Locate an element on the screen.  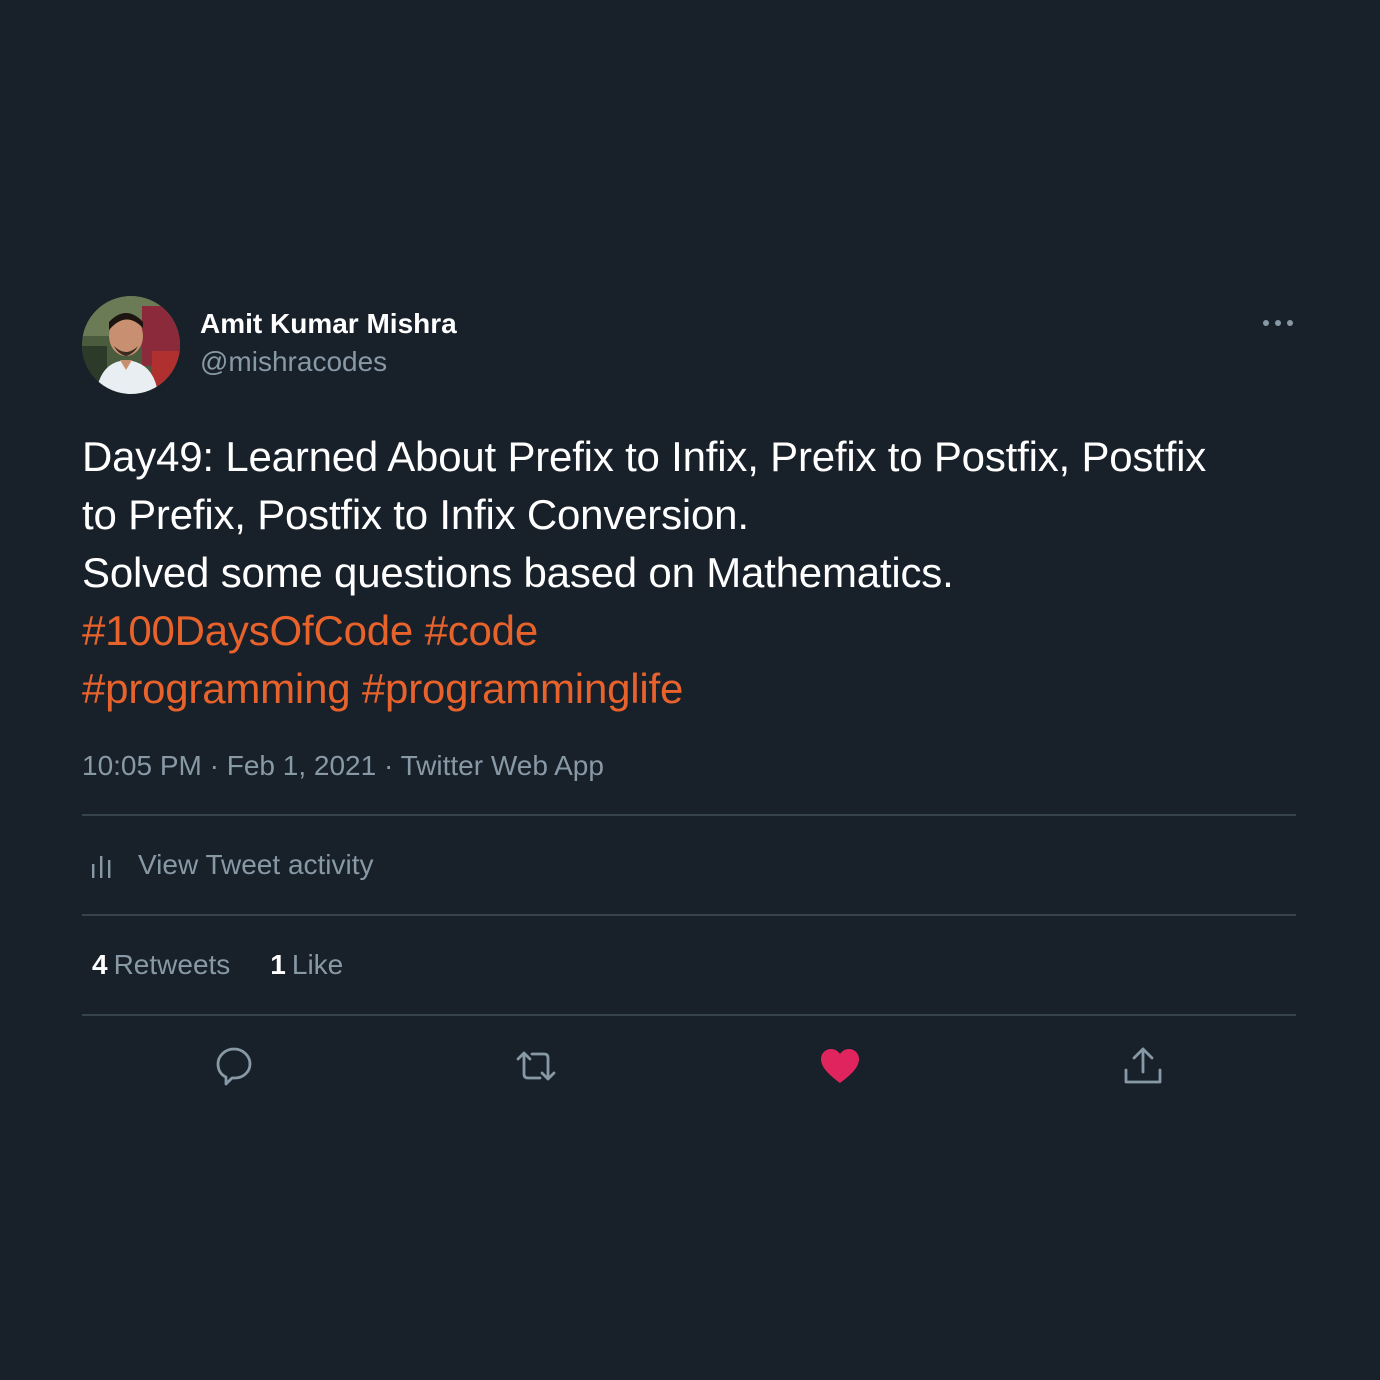
tweet-meta: 10:05 PM · Feb 1, 2021 · Twitter Web App is located at coordinates (689, 766).